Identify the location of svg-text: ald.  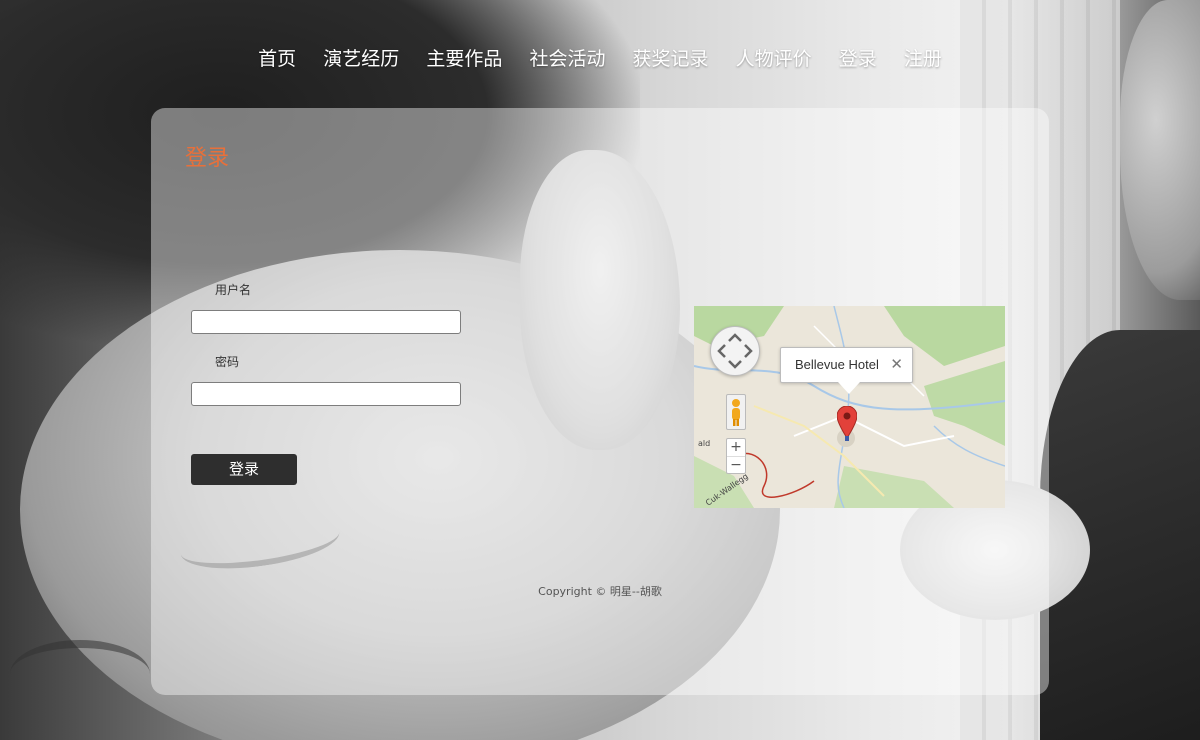
(704, 443).